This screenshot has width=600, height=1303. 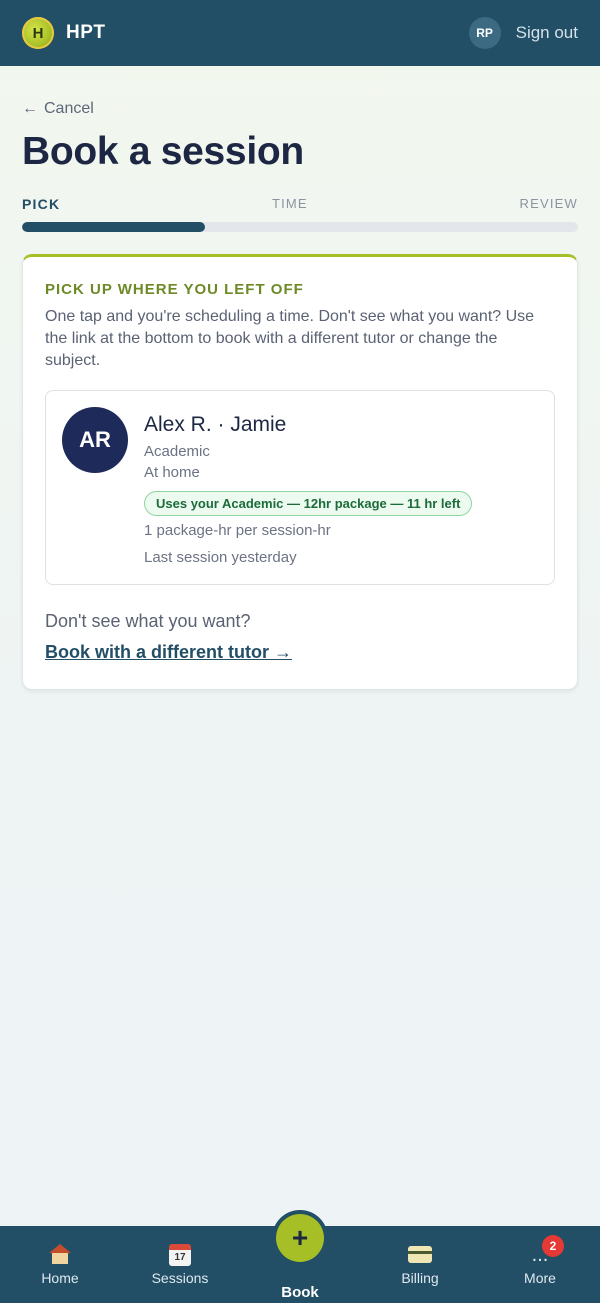 I want to click on calendar-icon: 17, so click(x=180, y=1255).